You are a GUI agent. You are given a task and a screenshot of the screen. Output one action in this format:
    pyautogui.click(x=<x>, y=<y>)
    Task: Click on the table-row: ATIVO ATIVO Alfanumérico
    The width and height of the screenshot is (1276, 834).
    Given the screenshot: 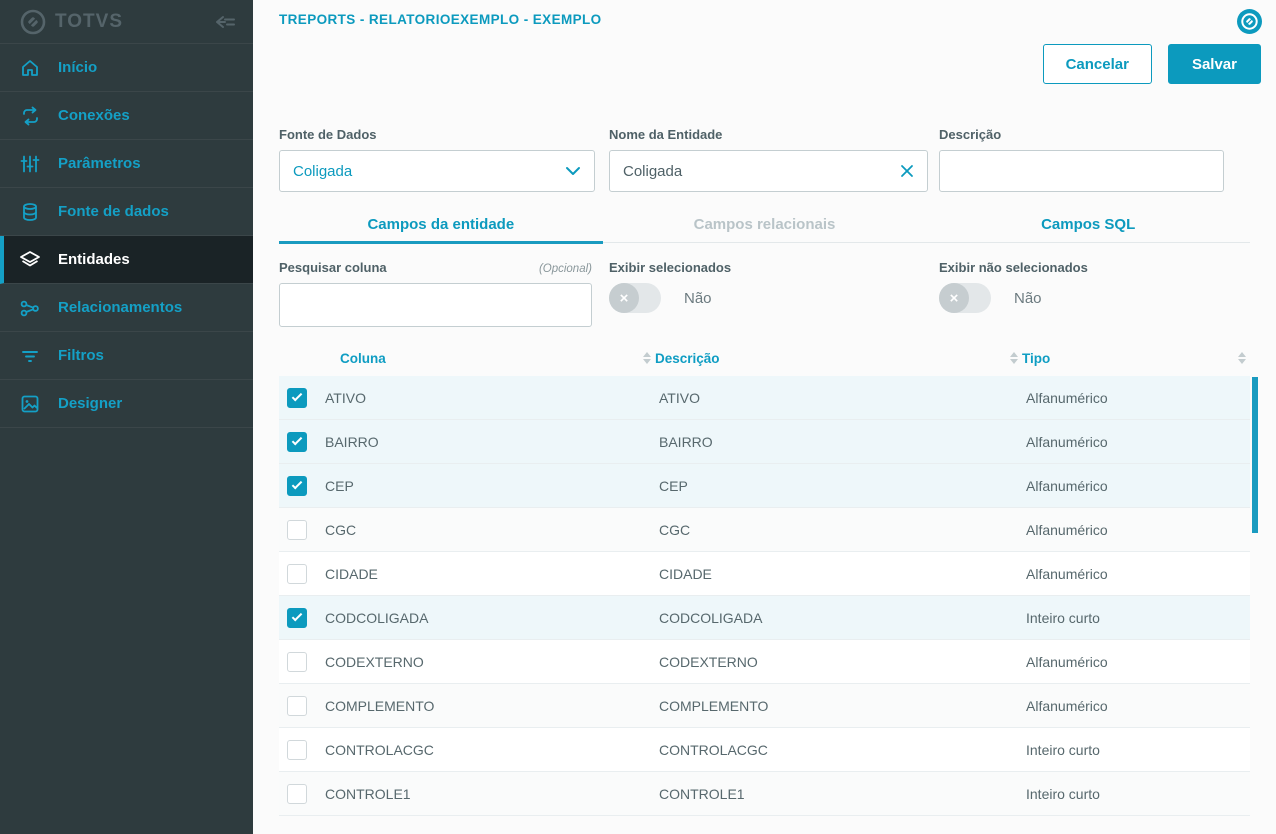 What is the action you would take?
    pyautogui.click(x=764, y=398)
    